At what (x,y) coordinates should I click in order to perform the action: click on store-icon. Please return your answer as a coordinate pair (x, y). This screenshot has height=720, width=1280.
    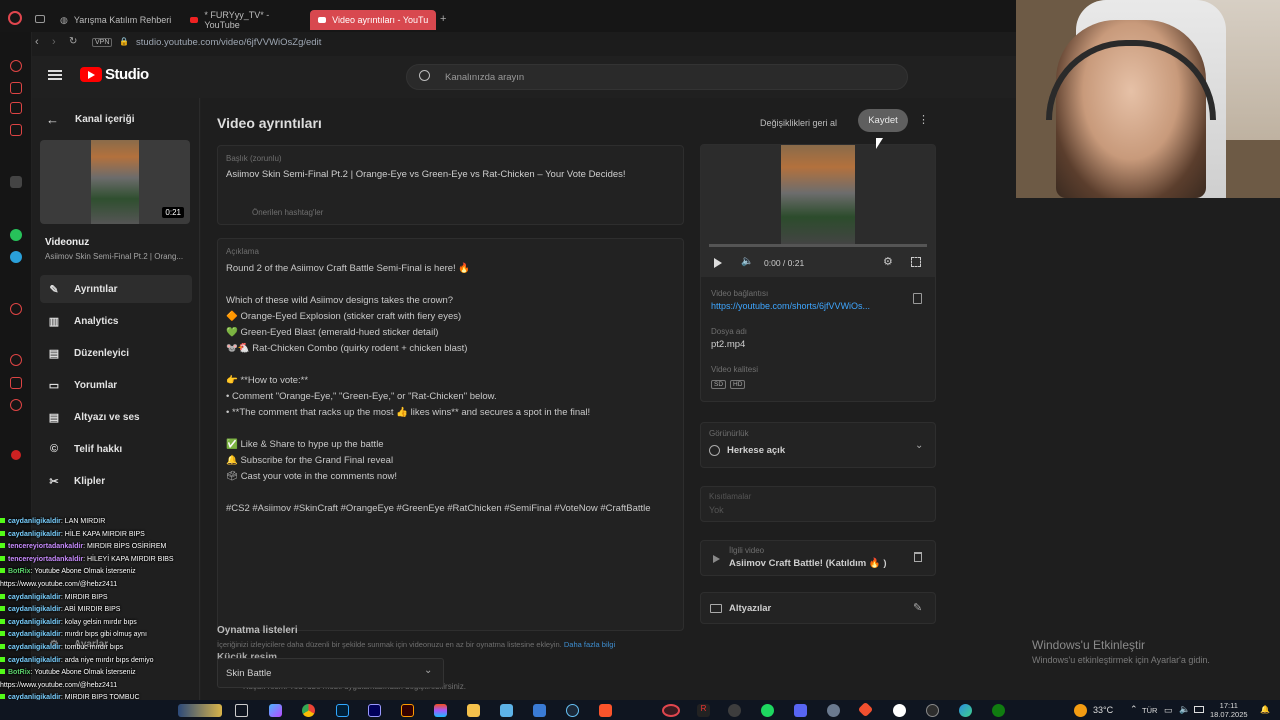
    Looking at the image, I should click on (539, 710).